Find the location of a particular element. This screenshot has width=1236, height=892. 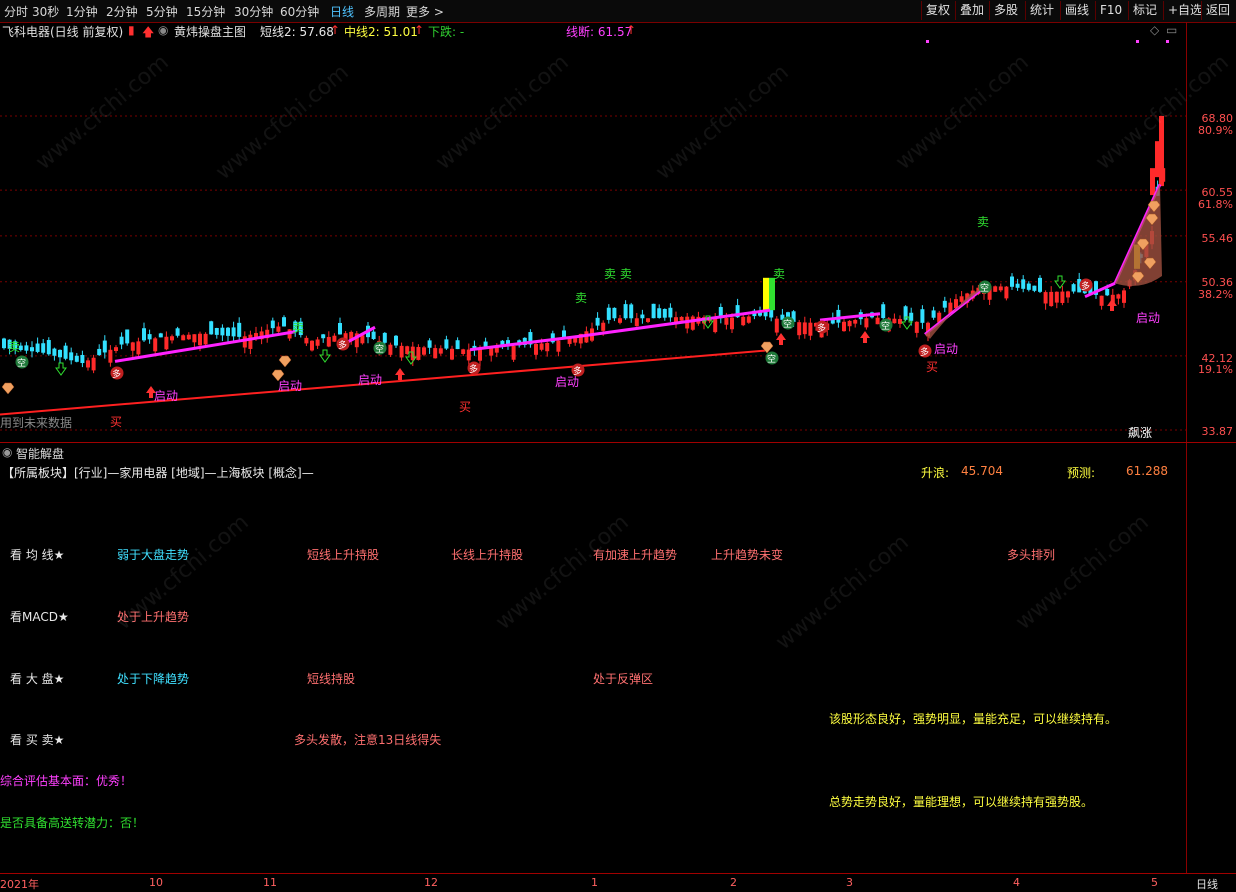

trade-signal: 多头发散，注意13日线得失 is located at coordinates (368, 740).